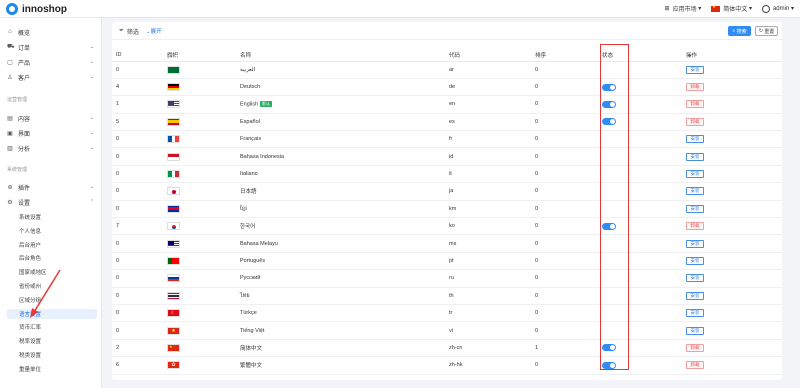 This screenshot has width=800, height=388. I want to click on cell-code: fr, so click(488, 139).